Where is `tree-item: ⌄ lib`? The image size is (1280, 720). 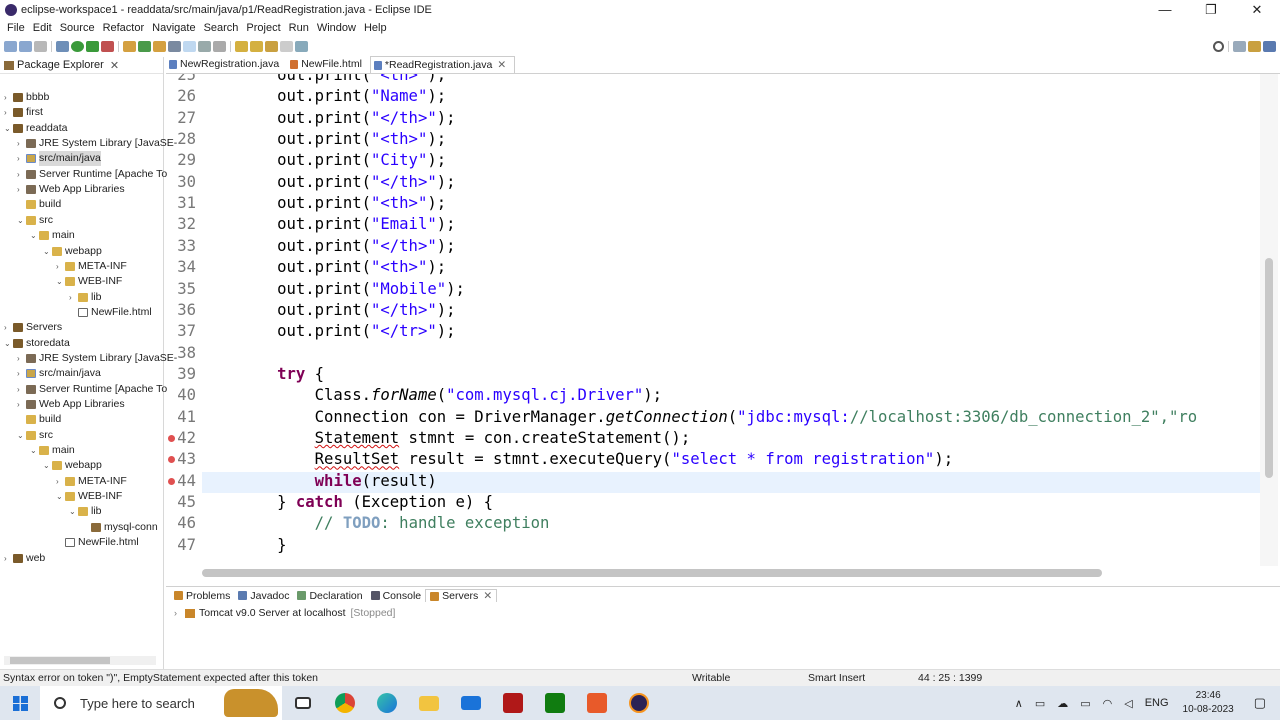
tree-item: ⌄ lib is located at coordinates (85, 511).